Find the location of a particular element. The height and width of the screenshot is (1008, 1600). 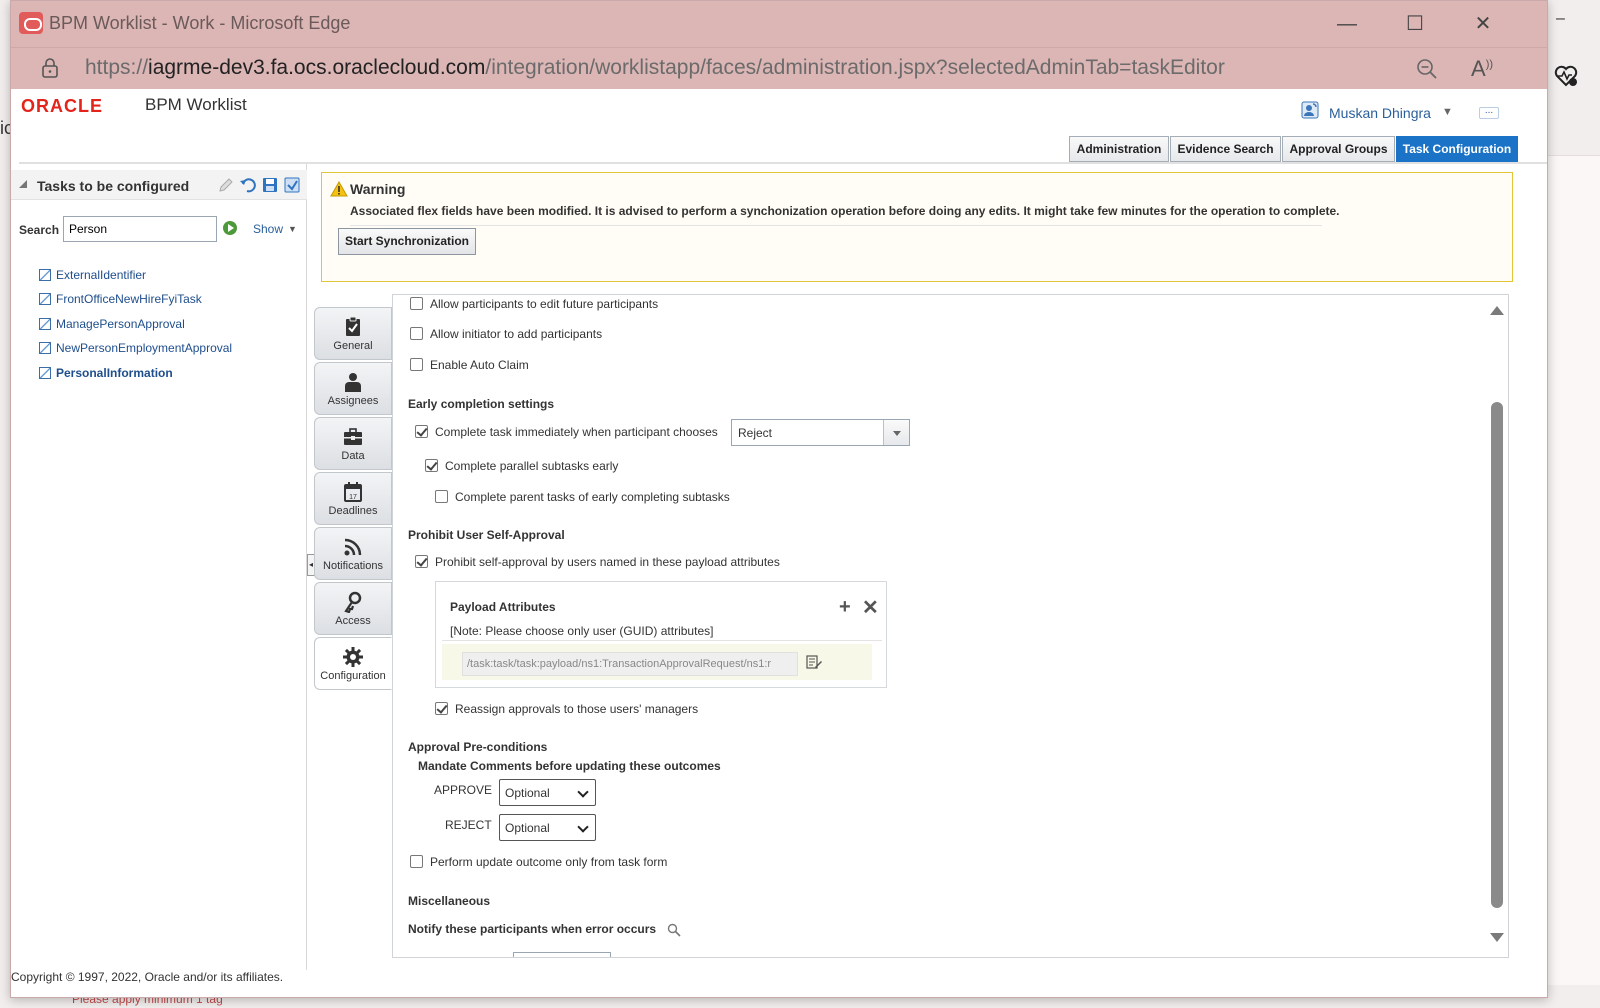

complete-parallel-subtasks-checkbox: Complete parallel subtasks early is located at coordinates (521, 466).